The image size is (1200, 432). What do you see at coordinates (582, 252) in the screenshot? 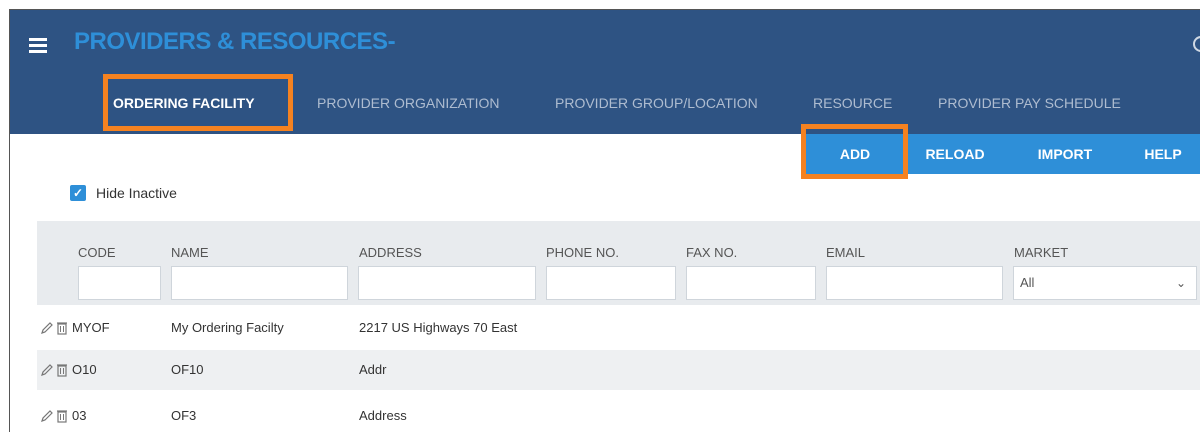
I see `column-header-phone: PHONE NO.` at bounding box center [582, 252].